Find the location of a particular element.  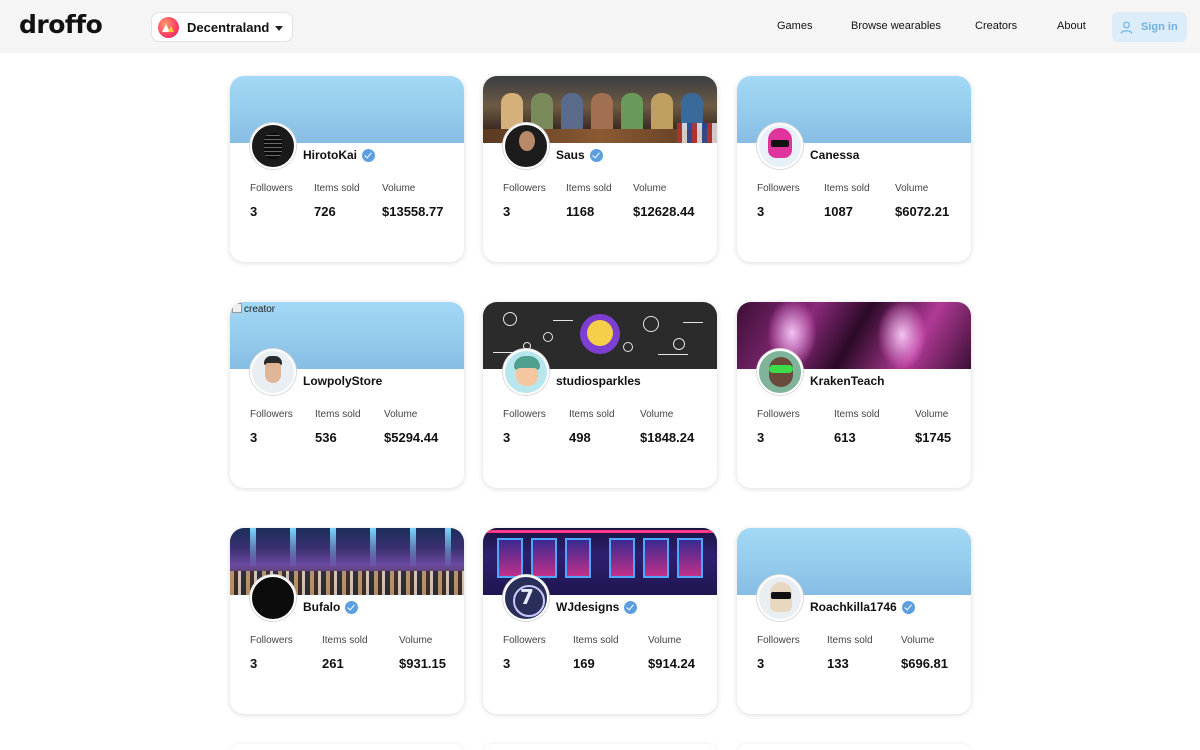

stat-value-volume: $696.81 is located at coordinates (924, 663).